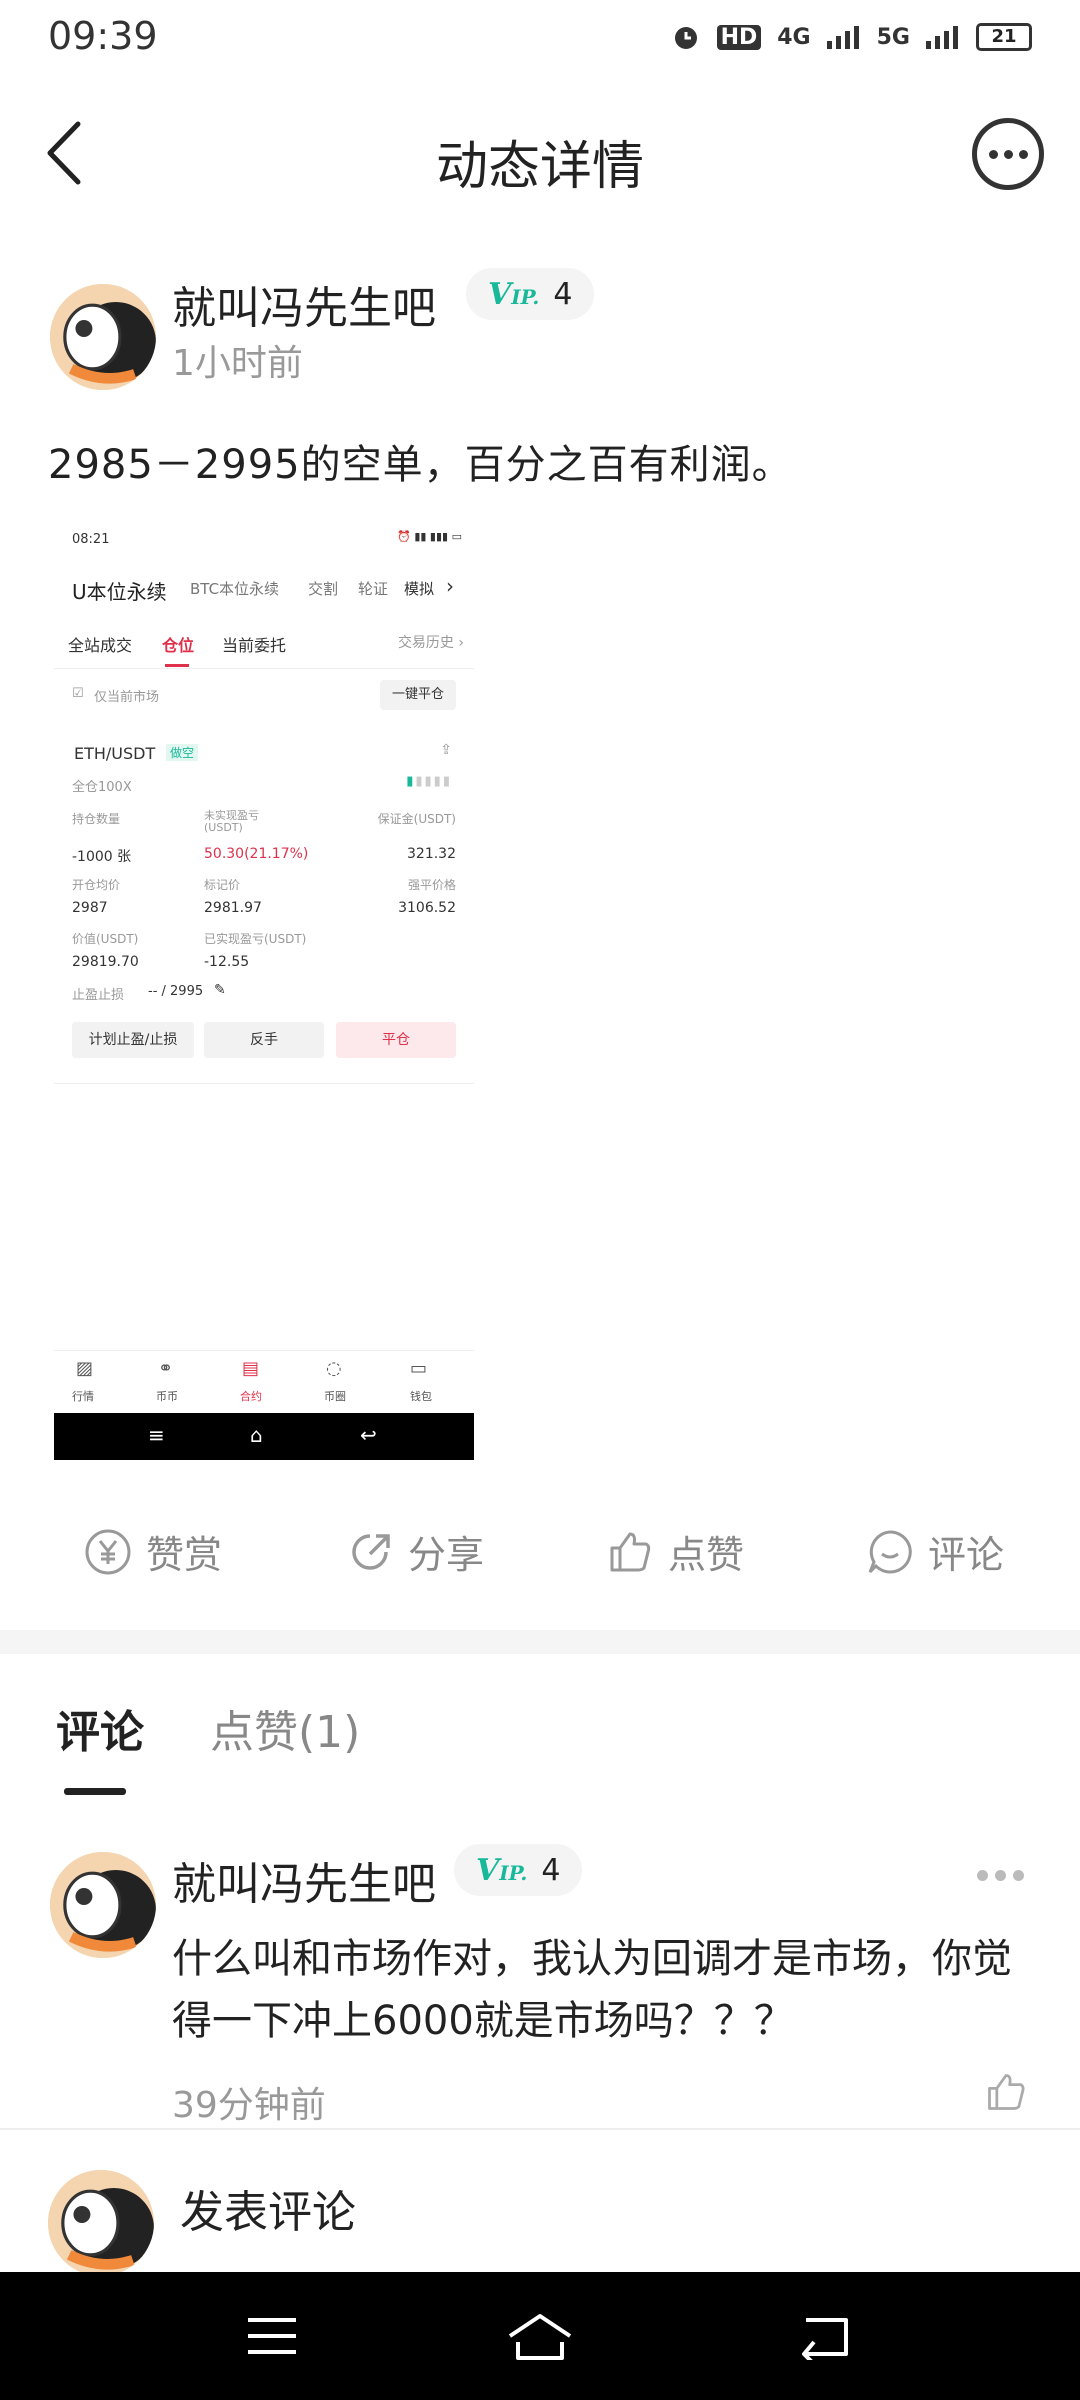 The image size is (1080, 2400). What do you see at coordinates (233, 908) in the screenshot?
I see `shot-value-mark: 2981.97` at bounding box center [233, 908].